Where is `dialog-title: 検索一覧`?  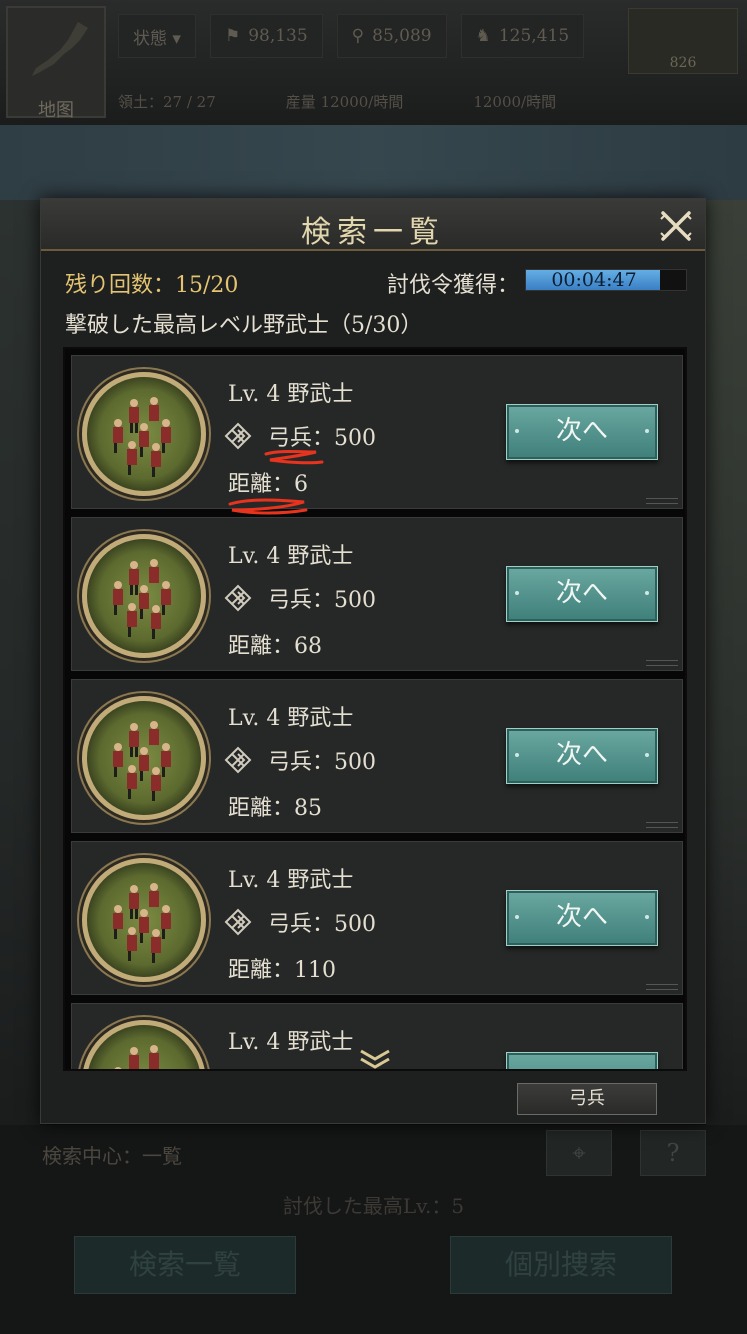
dialog-title: 検索一覧 is located at coordinates (373, 232).